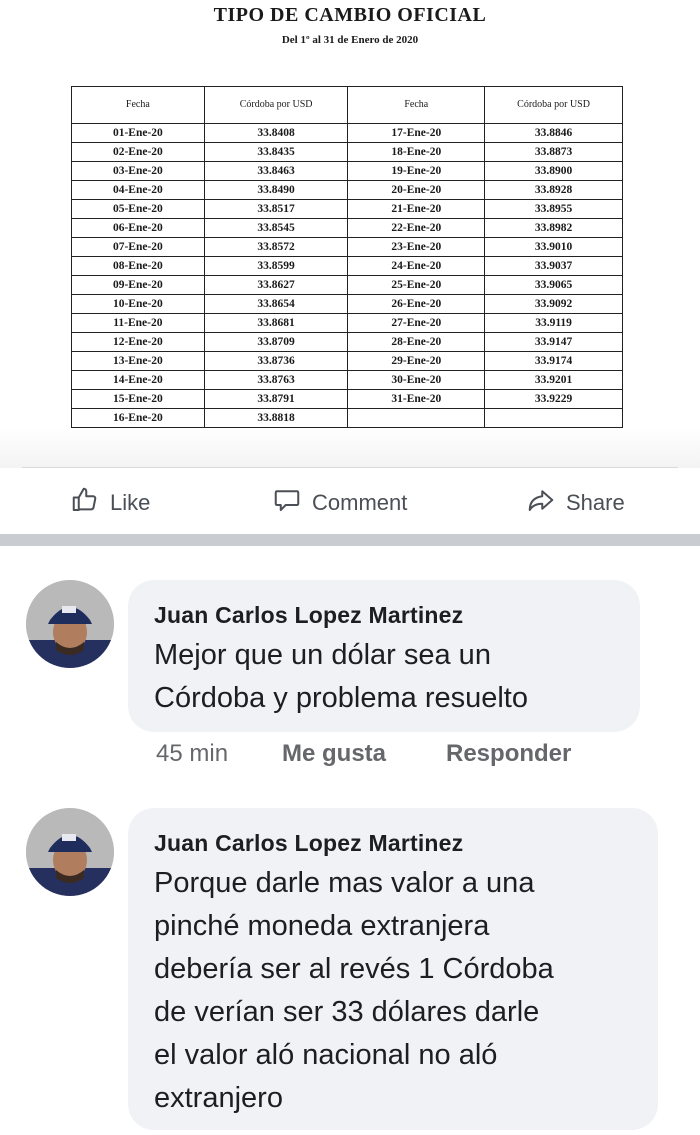  I want to click on date-cell: 09-Ene-20, so click(138, 285).